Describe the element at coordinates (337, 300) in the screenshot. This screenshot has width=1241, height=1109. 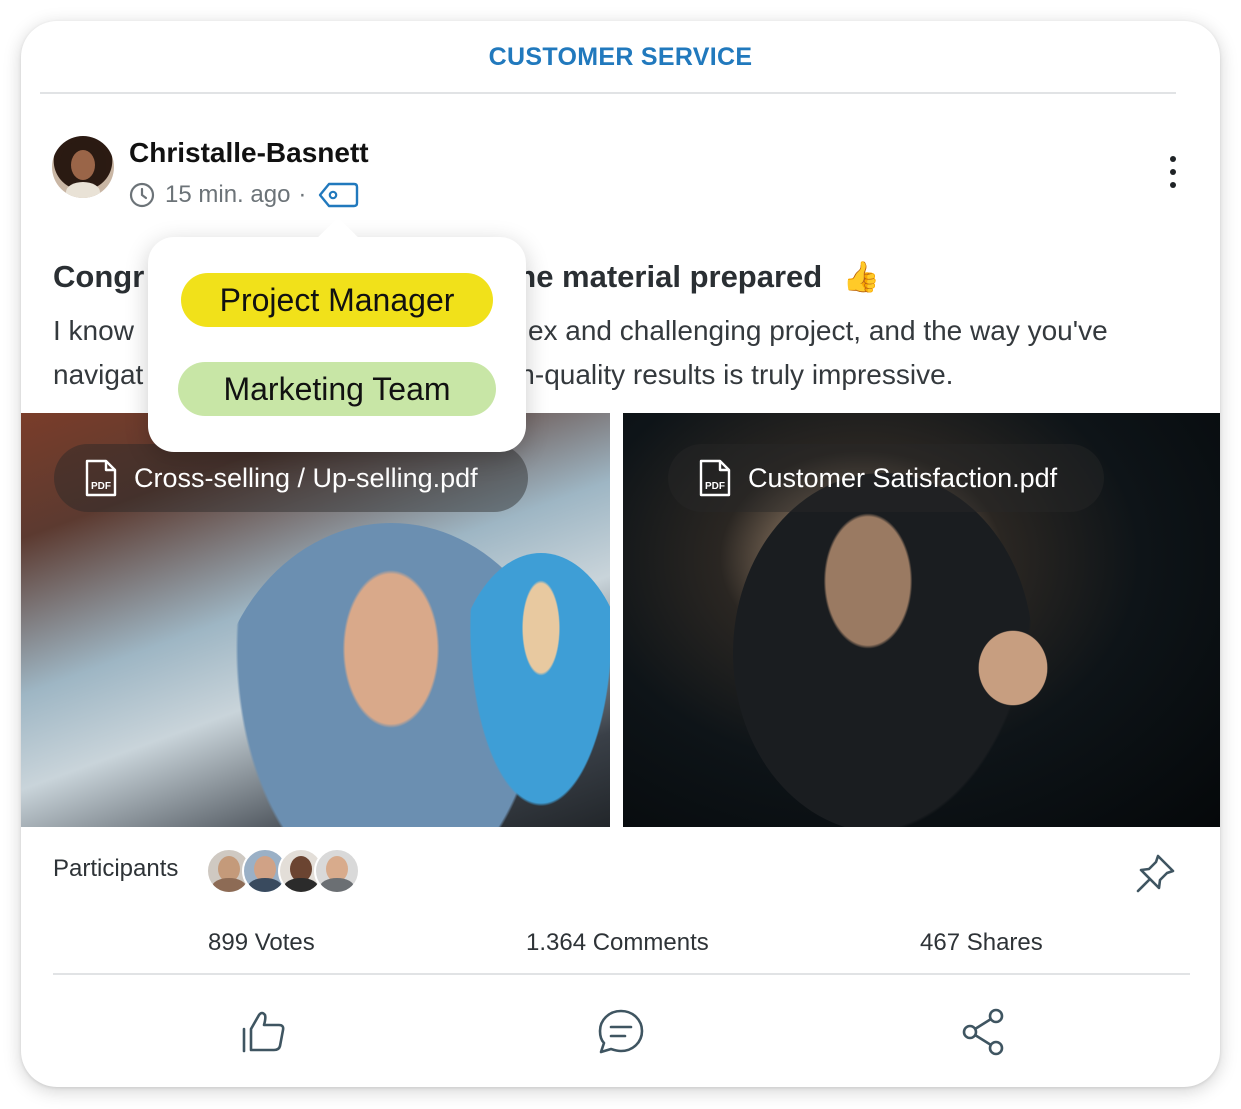
I see `tag-chip-project-manager: Project Manager` at that location.